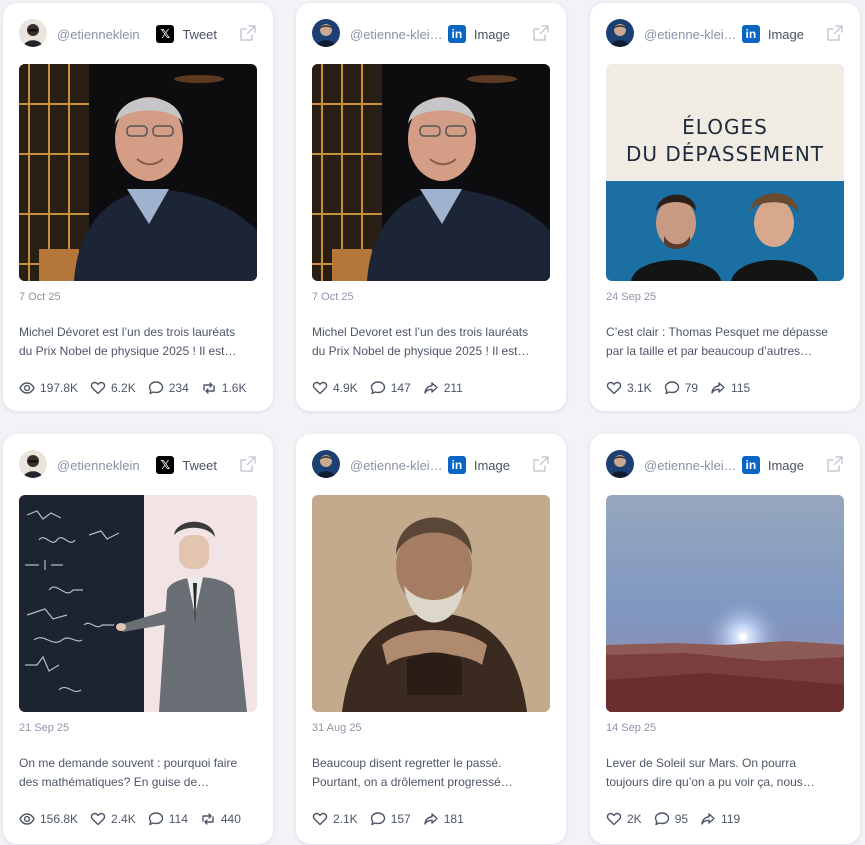 This screenshot has height=845, width=865. Describe the element at coordinates (136, 819) in the screenshot. I see `post-stats: 156.8K 2.4K 114 440` at that location.